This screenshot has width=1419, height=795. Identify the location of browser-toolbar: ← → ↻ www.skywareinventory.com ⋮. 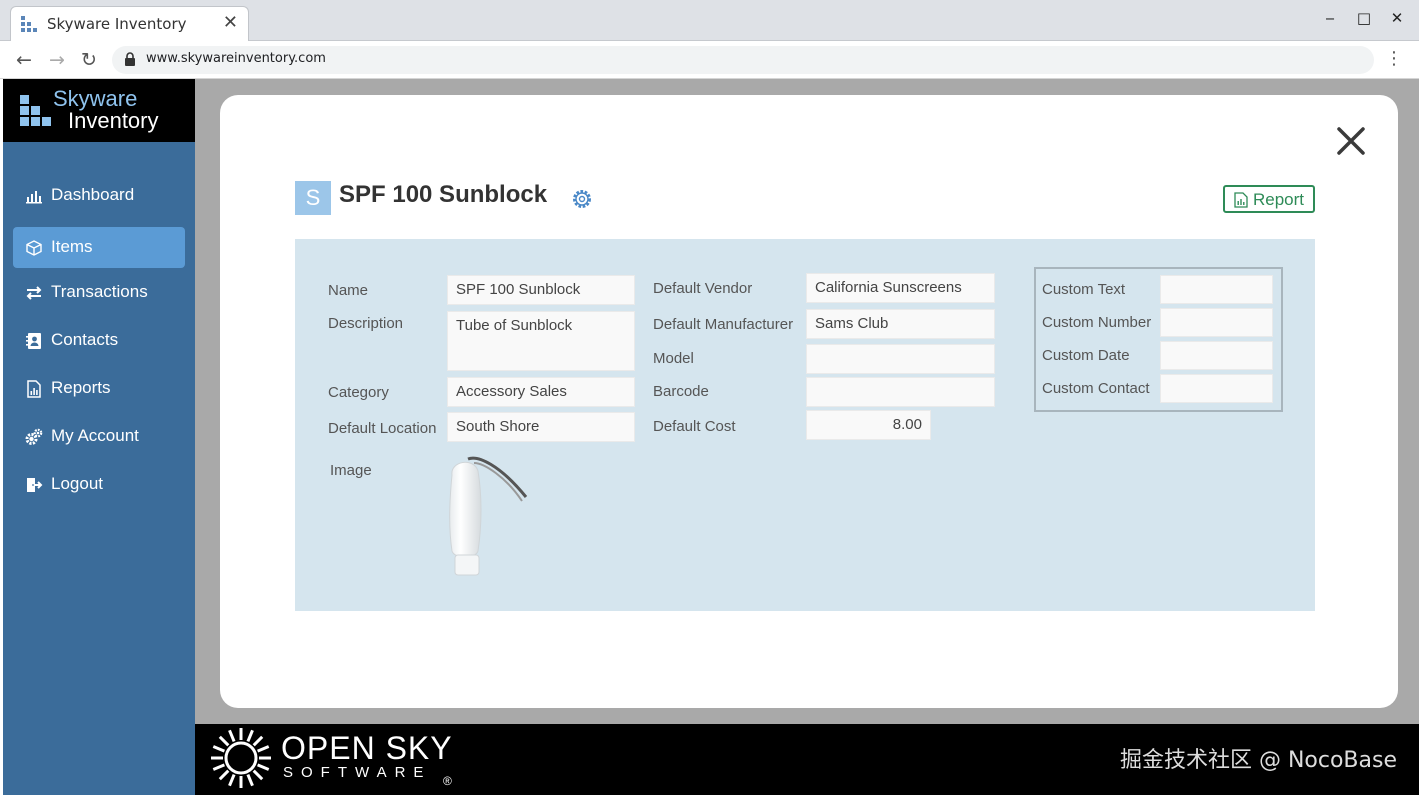
(709, 60).